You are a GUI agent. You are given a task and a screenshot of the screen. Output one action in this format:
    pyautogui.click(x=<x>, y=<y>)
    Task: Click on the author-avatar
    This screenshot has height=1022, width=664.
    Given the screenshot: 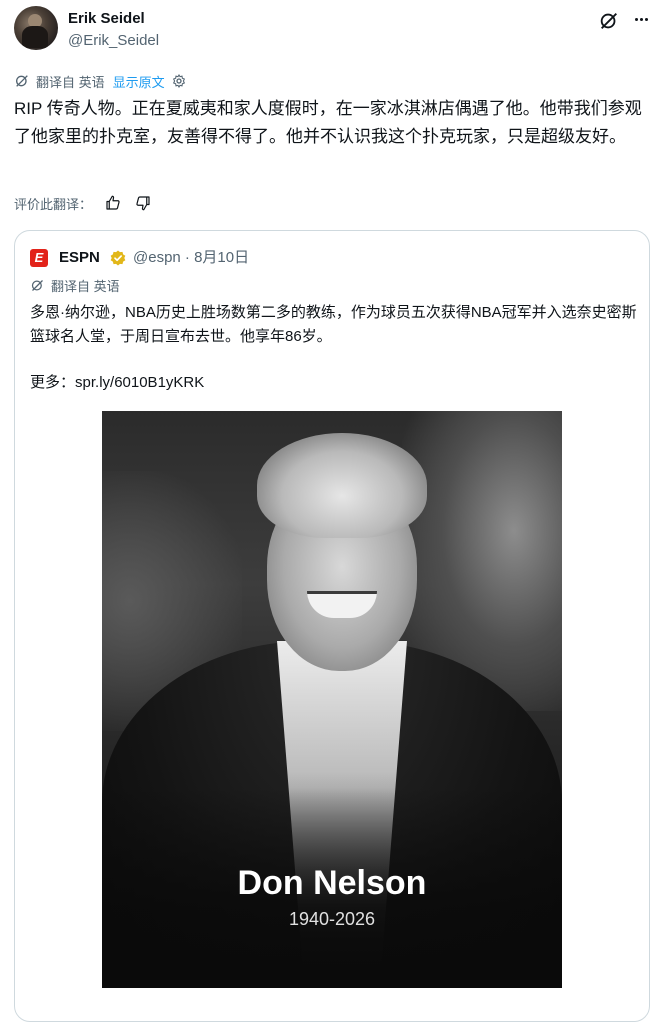 What is the action you would take?
    pyautogui.click(x=36, y=28)
    